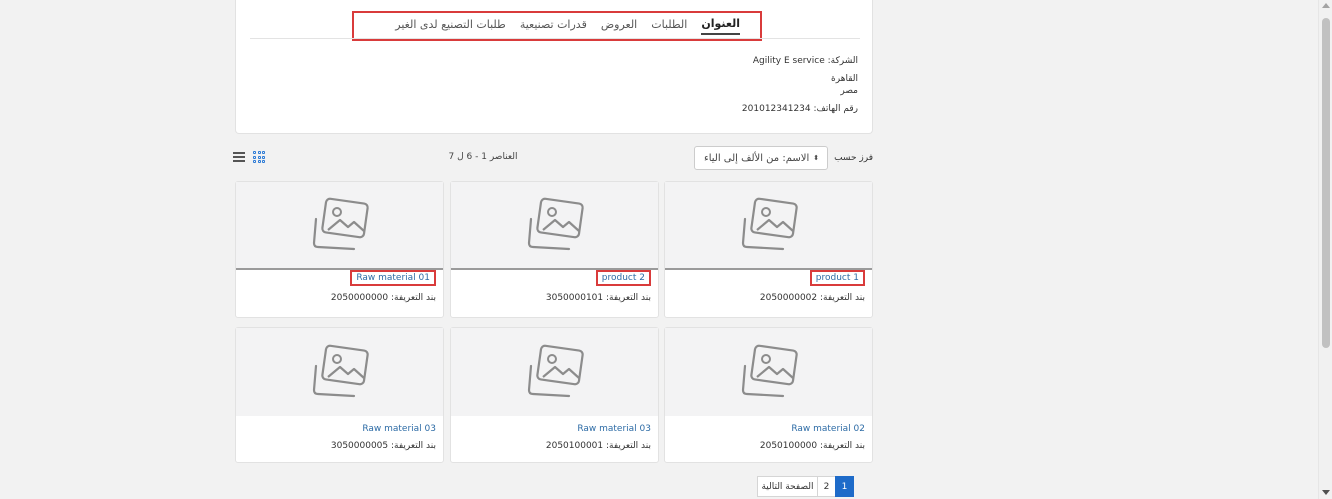  I want to click on product-card: product 1 بند التعريفة: 2050000002, so click(768, 249).